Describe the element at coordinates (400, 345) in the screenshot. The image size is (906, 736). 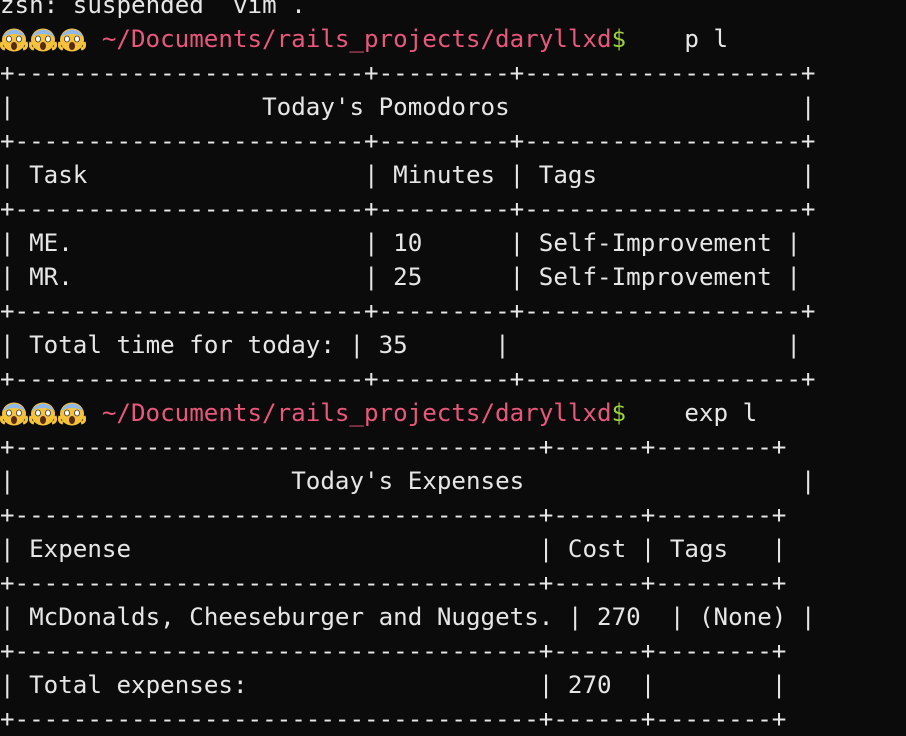
I see `pomodoros-total-row: | Total time for today: | 35 | |` at that location.